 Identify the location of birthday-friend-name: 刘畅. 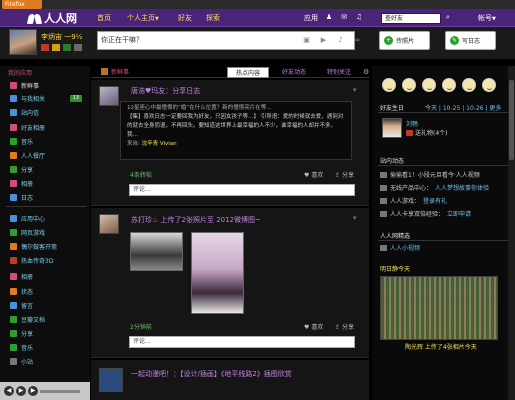
(412, 123).